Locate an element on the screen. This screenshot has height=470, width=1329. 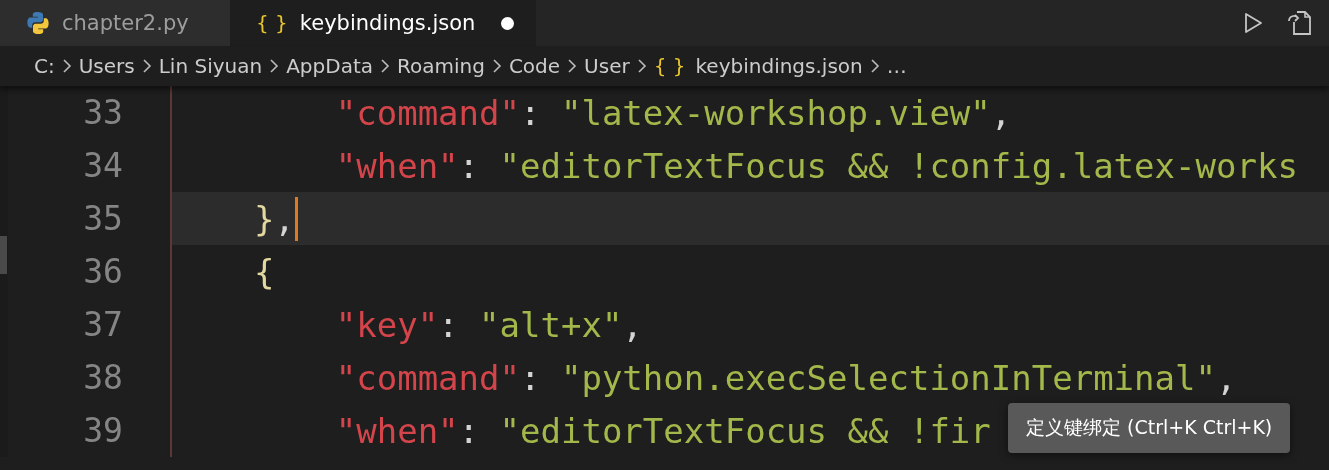
breadcrumb-item: keybindings.json is located at coordinates (779, 66).